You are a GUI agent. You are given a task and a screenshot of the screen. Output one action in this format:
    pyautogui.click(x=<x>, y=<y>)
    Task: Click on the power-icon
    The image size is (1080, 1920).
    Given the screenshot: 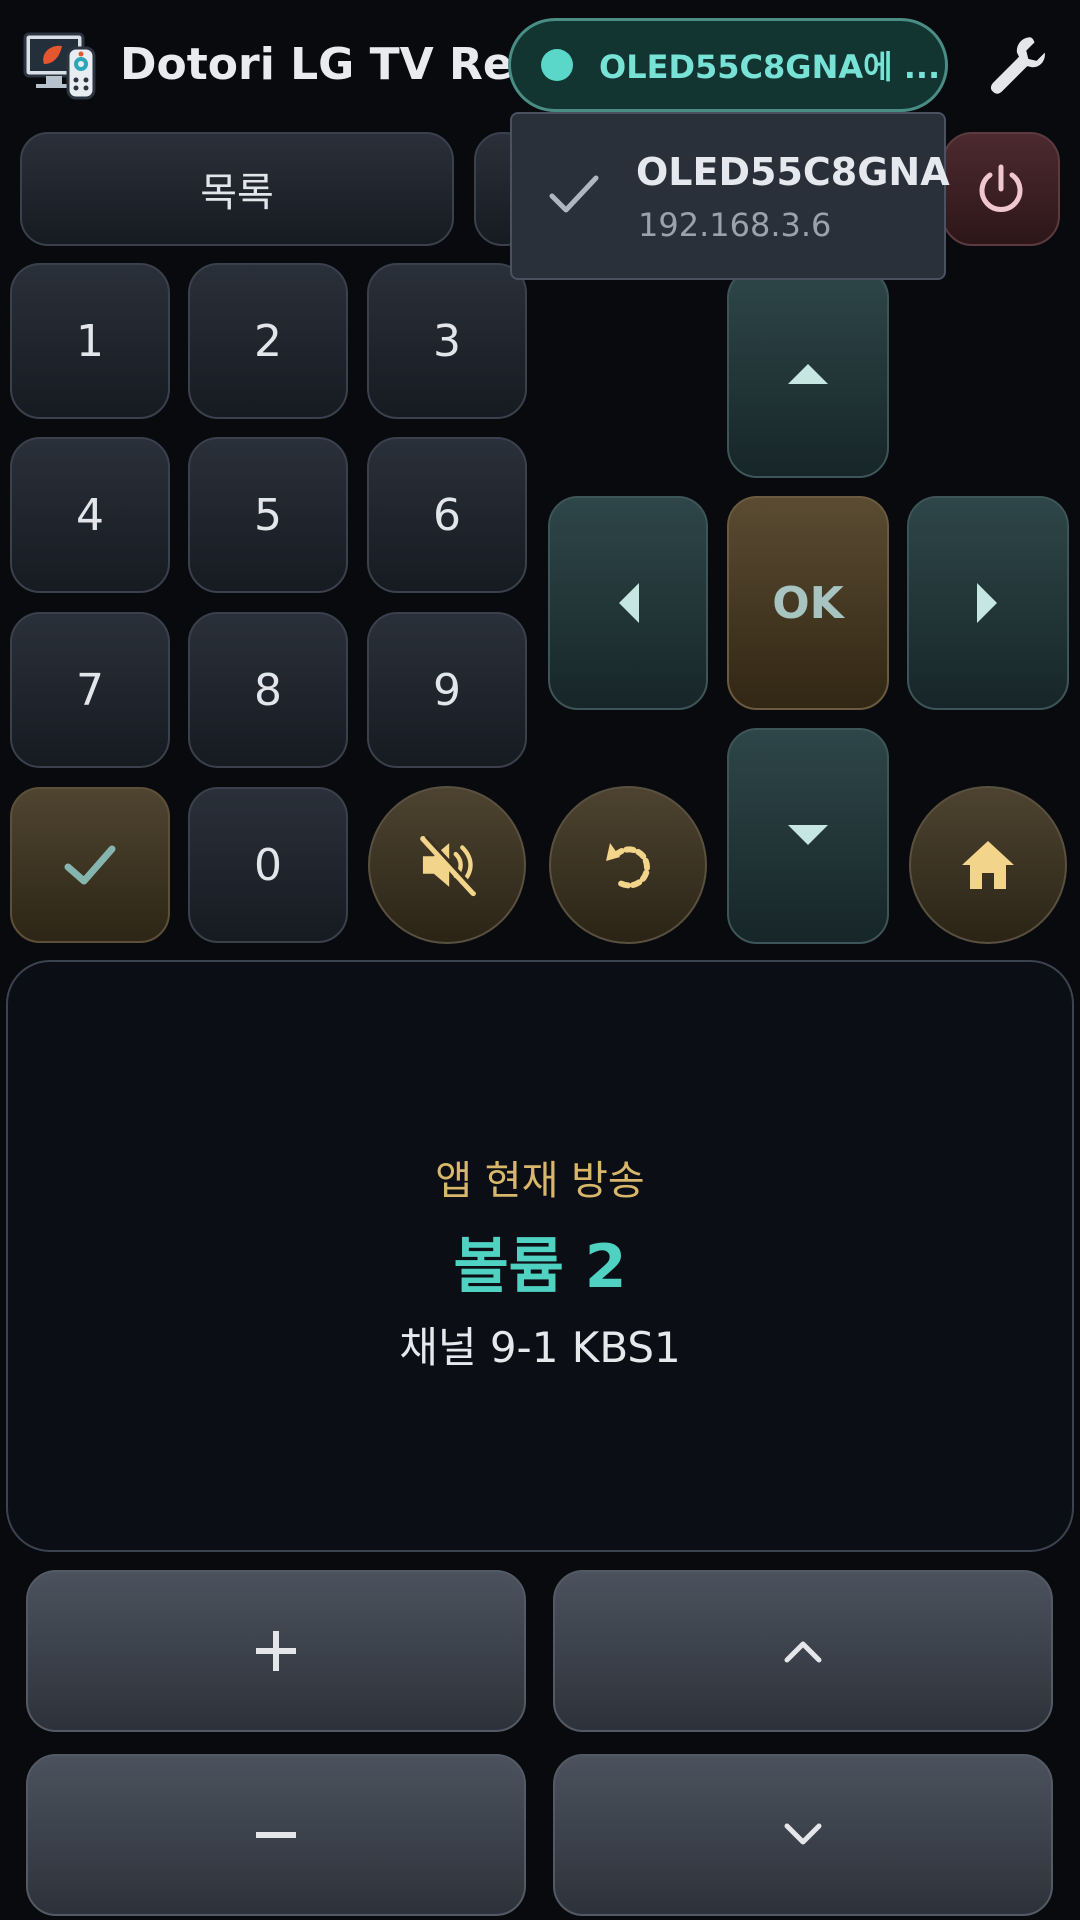 What is the action you would take?
    pyautogui.click(x=1001, y=188)
    